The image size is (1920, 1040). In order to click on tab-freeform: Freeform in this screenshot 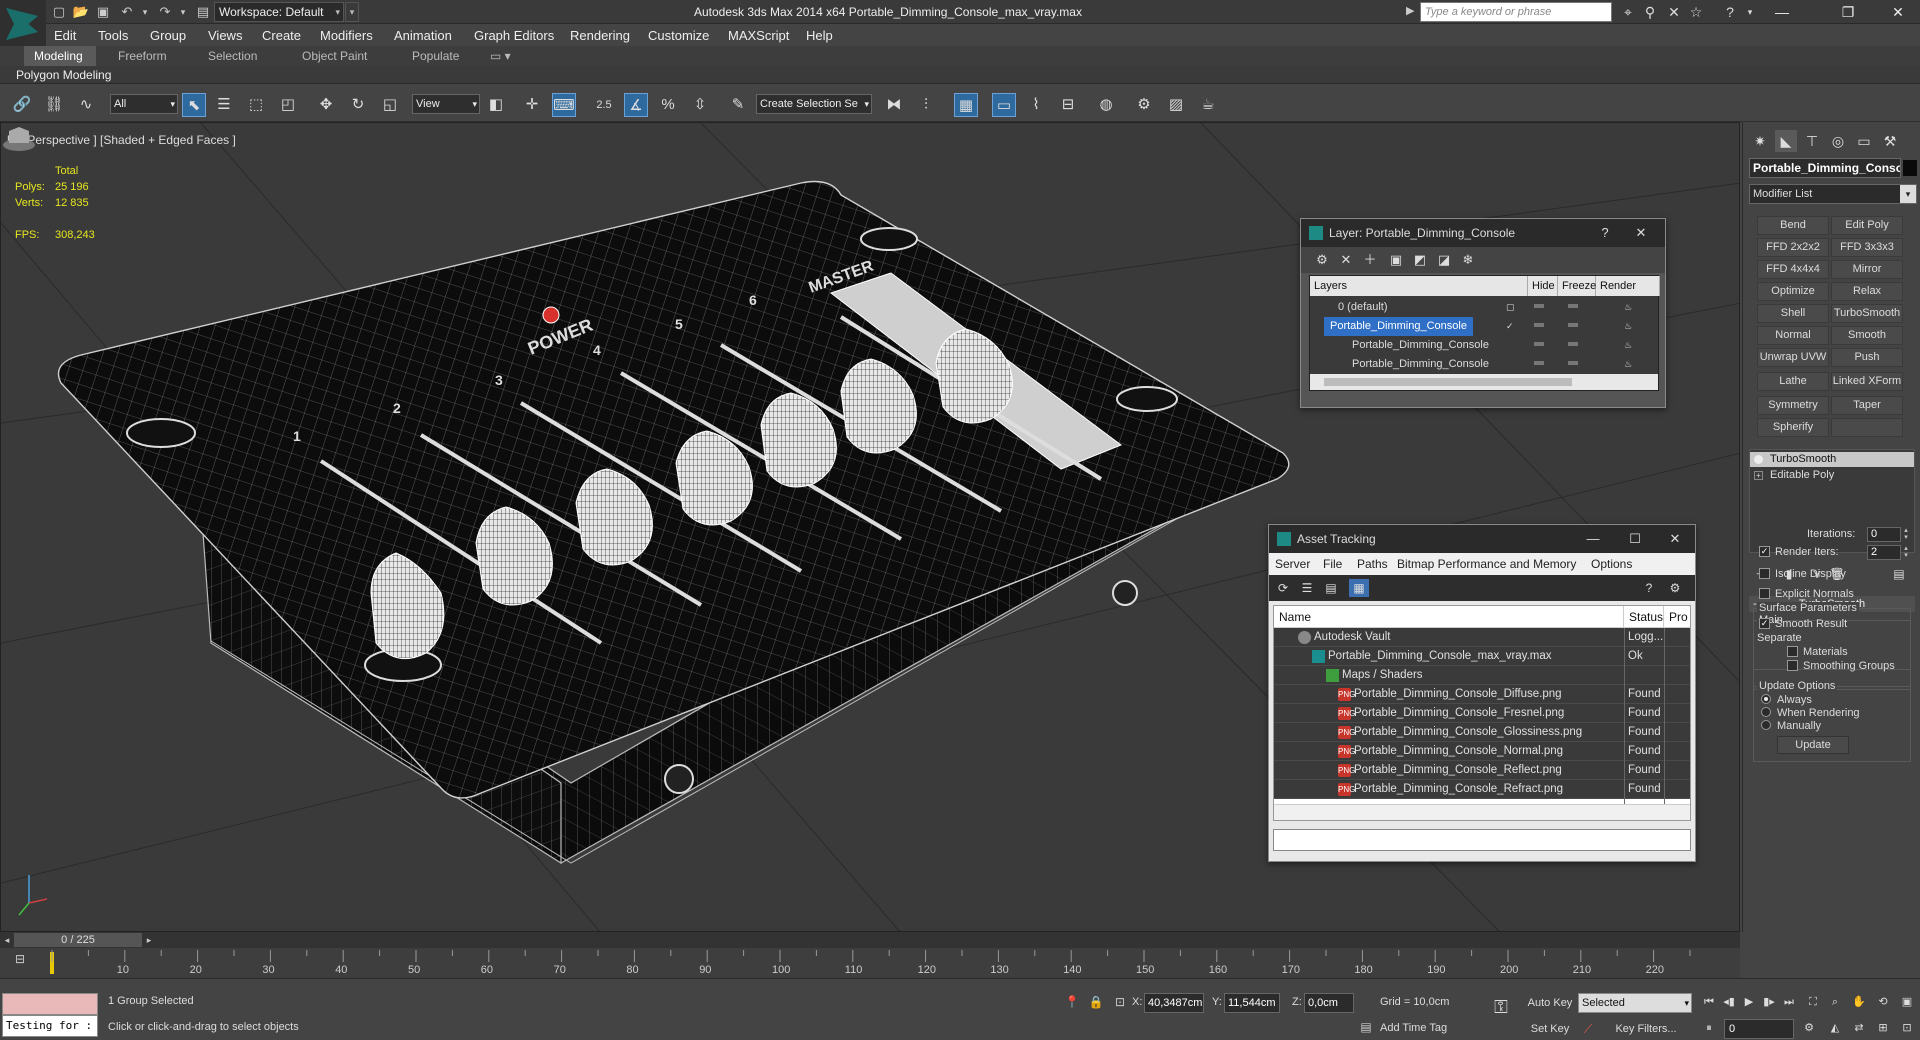, I will do `click(142, 56)`.